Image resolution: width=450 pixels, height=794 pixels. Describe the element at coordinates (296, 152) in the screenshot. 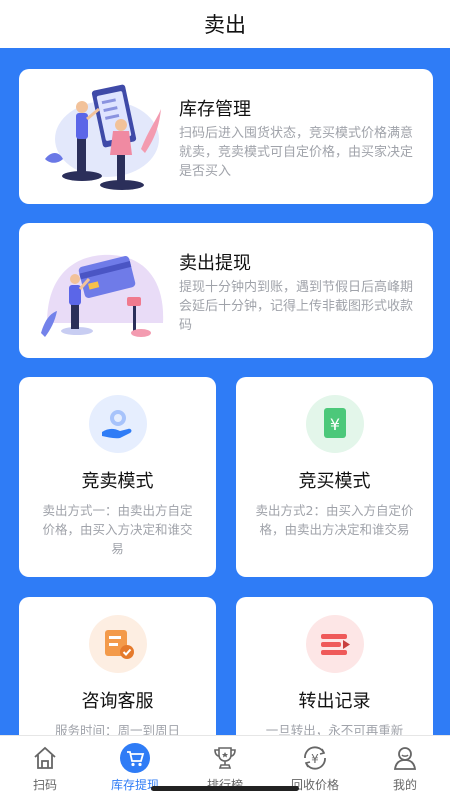

I see `inventory-description: 扫码后进入囤货状态，竞买模式价格满意就卖，竞卖模式可自定价格，由买家决定是否买入` at that location.